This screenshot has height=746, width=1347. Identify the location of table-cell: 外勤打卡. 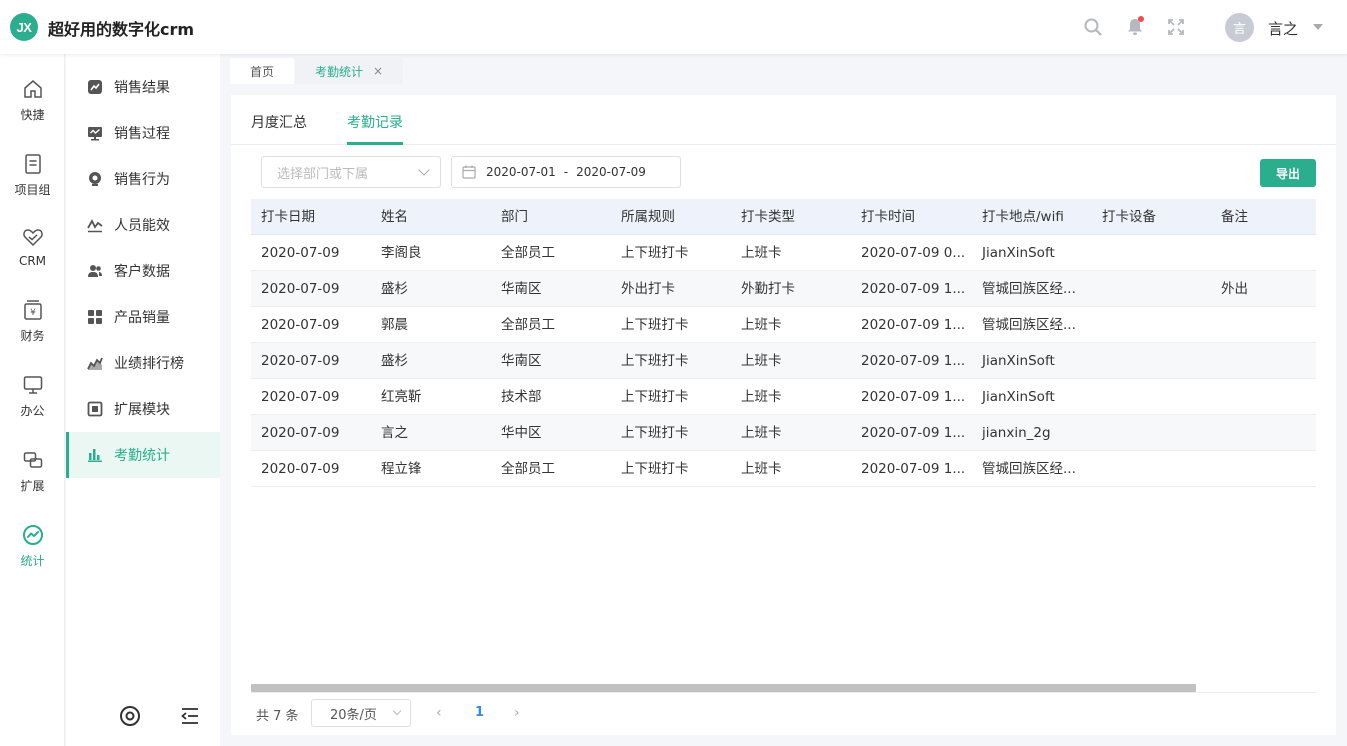
(768, 289).